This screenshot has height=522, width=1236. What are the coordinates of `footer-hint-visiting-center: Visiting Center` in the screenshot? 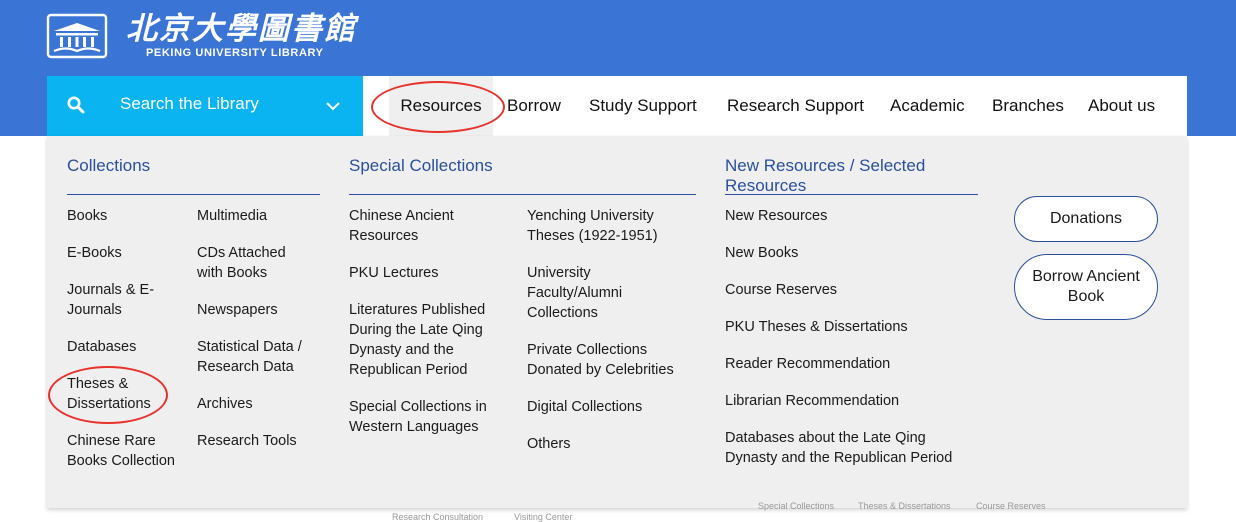 It's located at (543, 517).